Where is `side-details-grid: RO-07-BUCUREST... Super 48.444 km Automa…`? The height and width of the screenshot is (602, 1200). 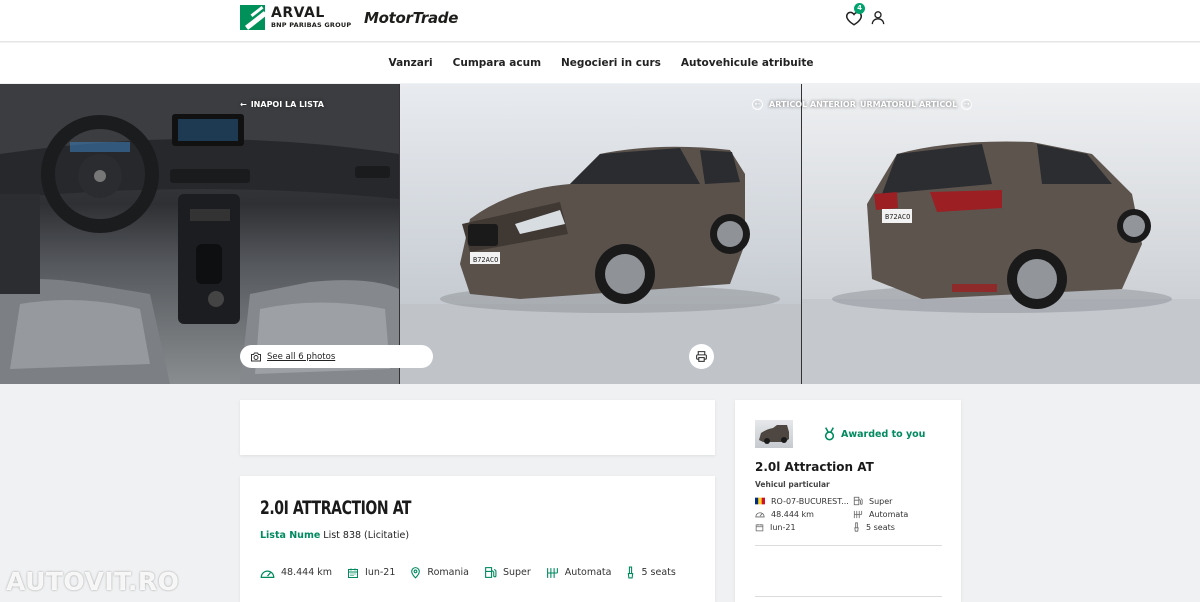 side-details-grid: RO-07-BUCUREST... Super 48.444 km Automa… is located at coordinates (849, 514).